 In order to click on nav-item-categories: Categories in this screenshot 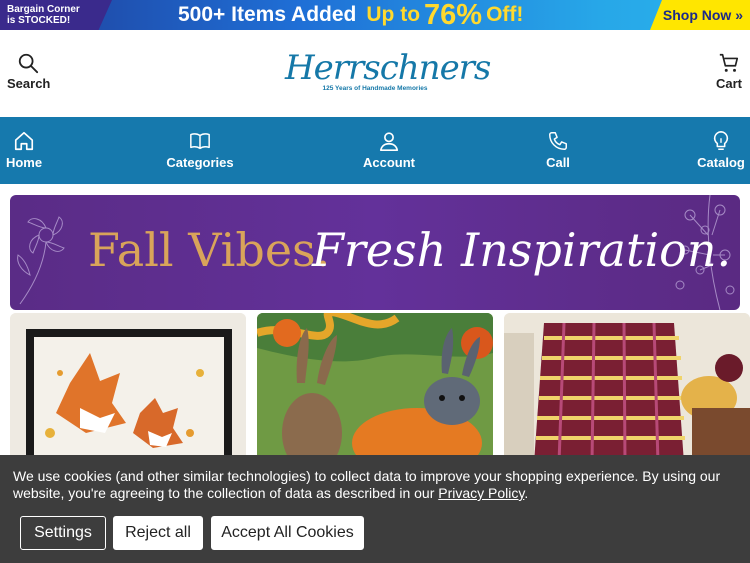, I will do `click(200, 150)`.